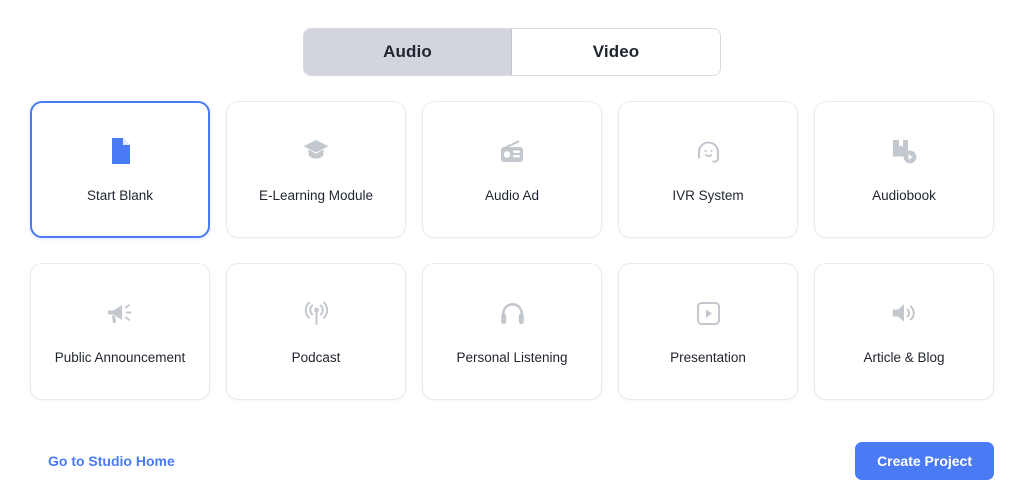  What do you see at coordinates (120, 358) in the screenshot?
I see `template-card-label: Public Announcement` at bounding box center [120, 358].